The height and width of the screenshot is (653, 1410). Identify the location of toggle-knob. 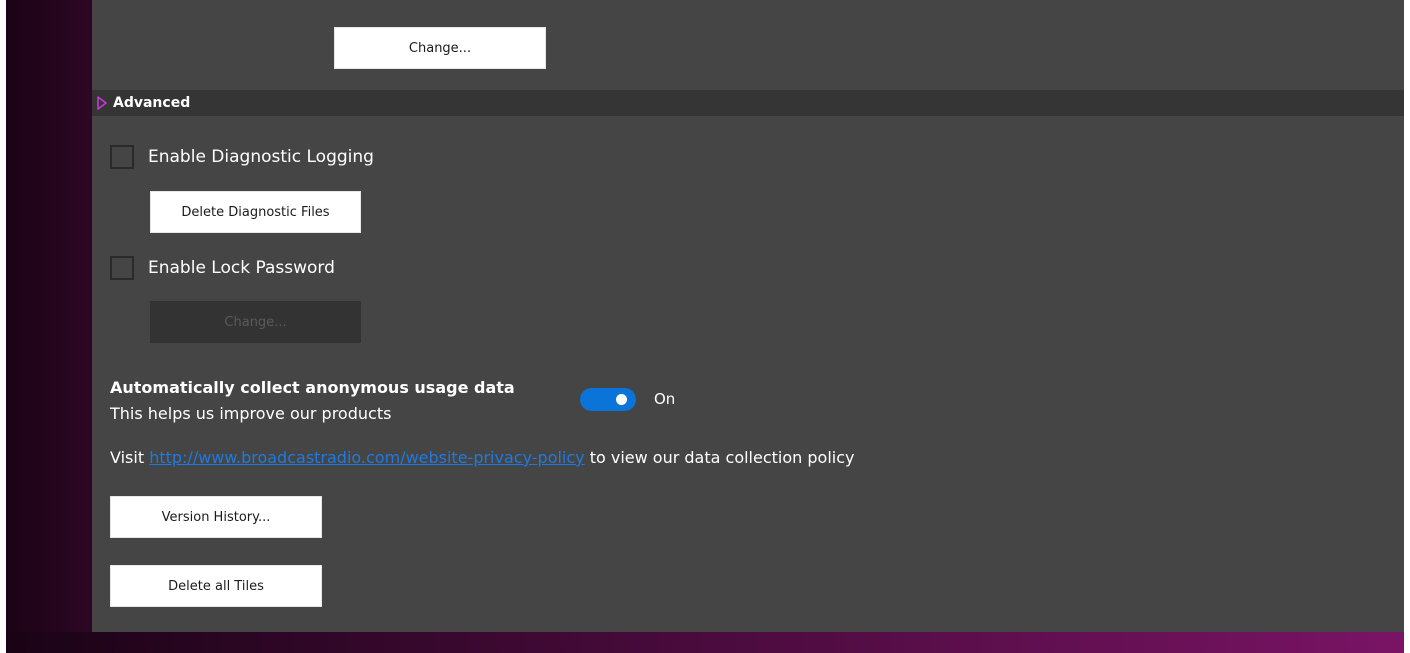
(621, 399).